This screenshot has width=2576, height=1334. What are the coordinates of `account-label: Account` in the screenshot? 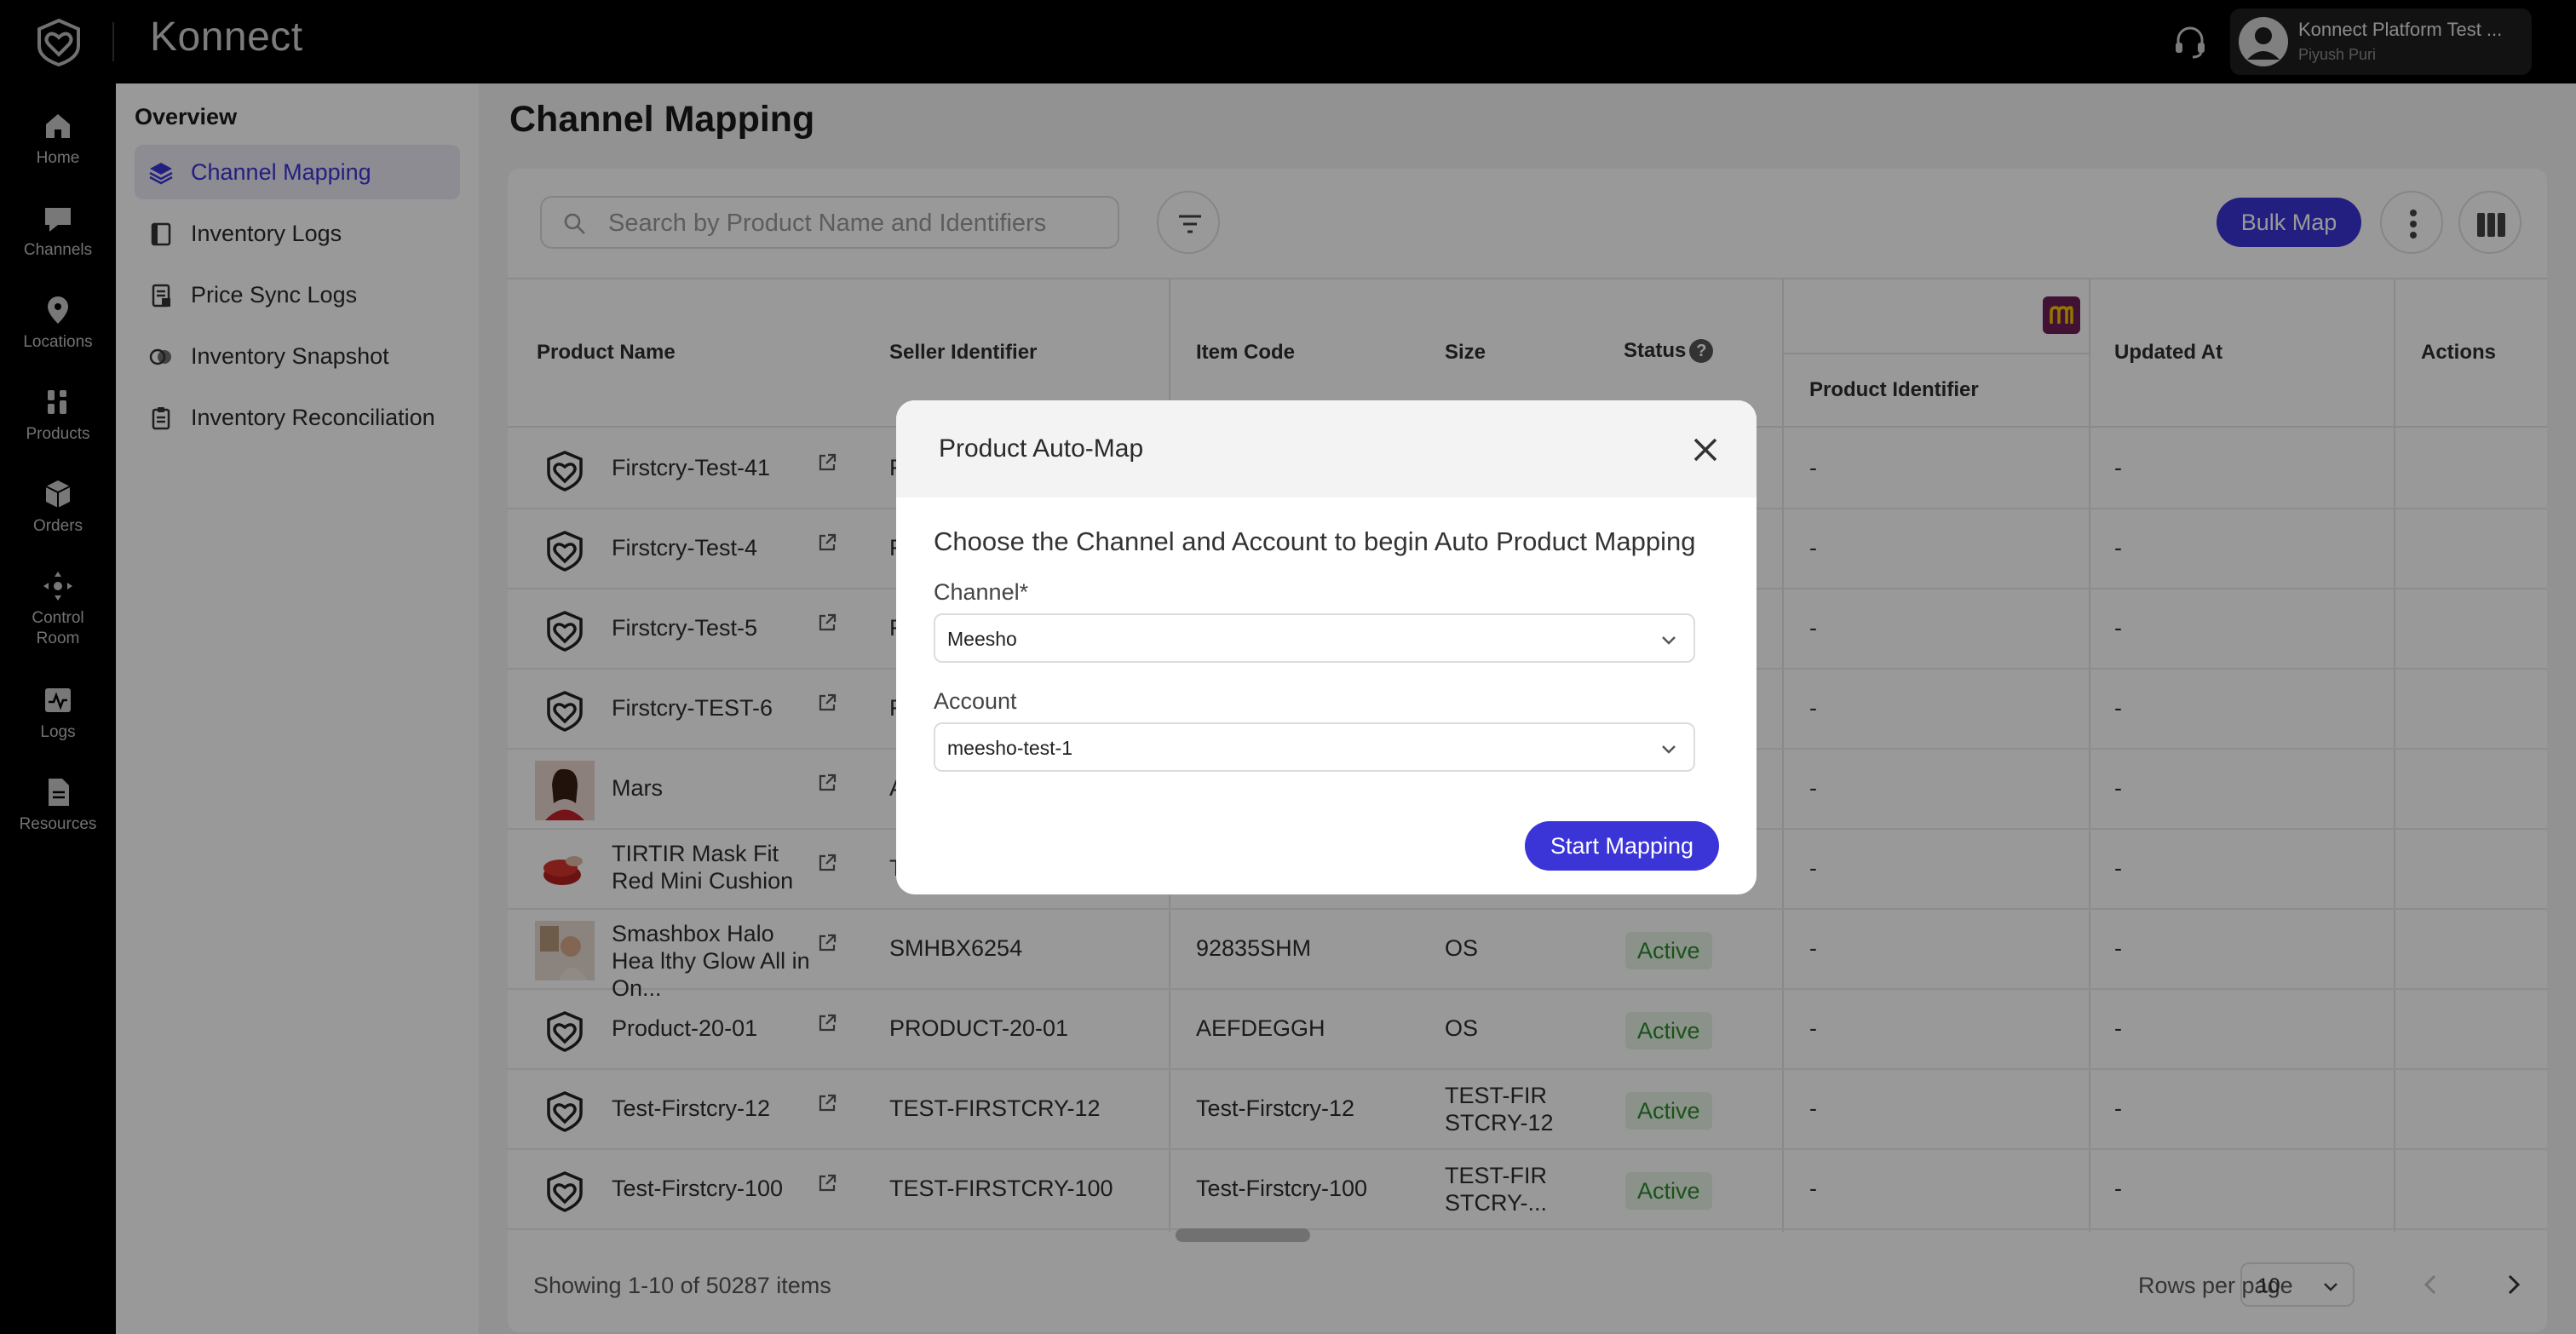 It's located at (975, 701).